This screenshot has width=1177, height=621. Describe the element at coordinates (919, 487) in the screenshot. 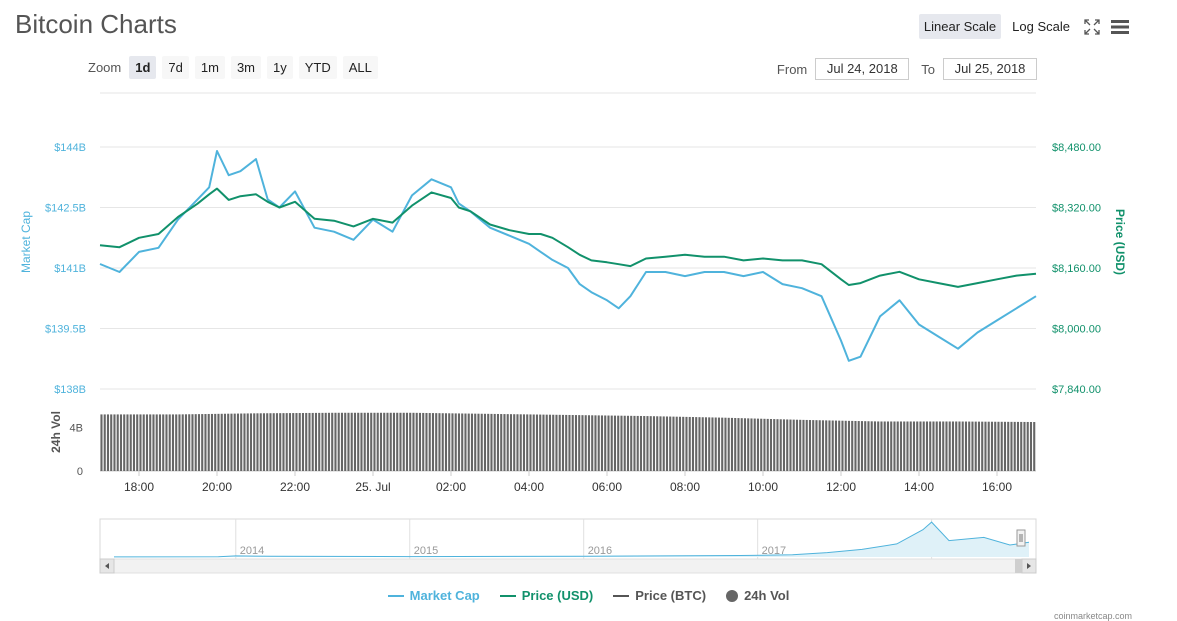

I see `x-tick-label: 14:00` at that location.